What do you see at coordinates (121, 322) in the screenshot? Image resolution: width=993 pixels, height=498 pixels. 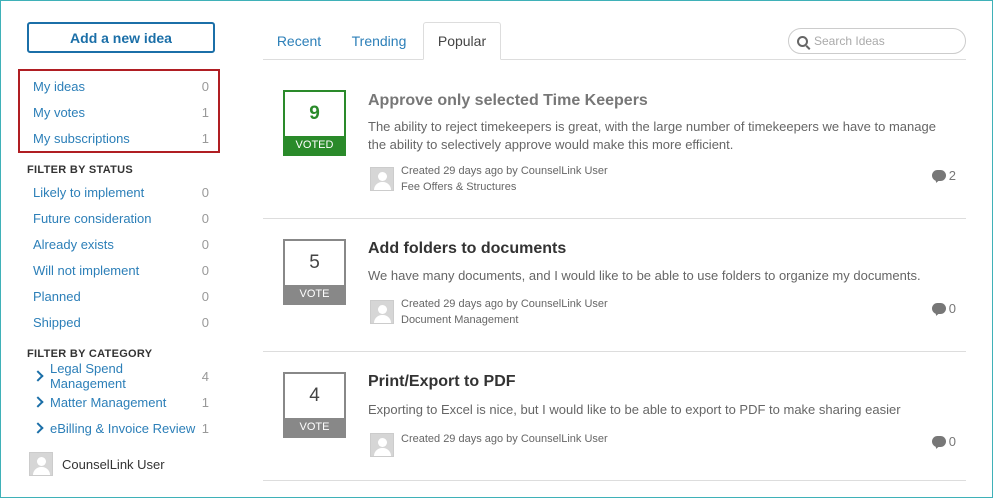 I see `status-item-shipped: Shipped 0` at bounding box center [121, 322].